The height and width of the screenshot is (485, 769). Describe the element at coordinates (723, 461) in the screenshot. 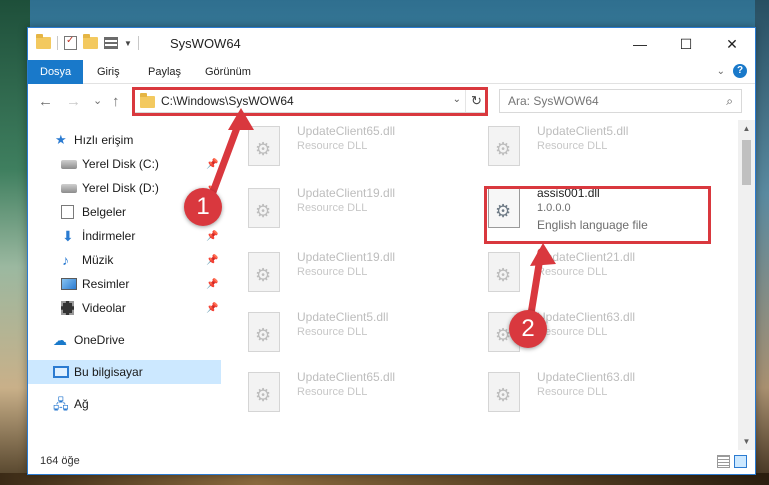

I see `details-view-icon` at that location.